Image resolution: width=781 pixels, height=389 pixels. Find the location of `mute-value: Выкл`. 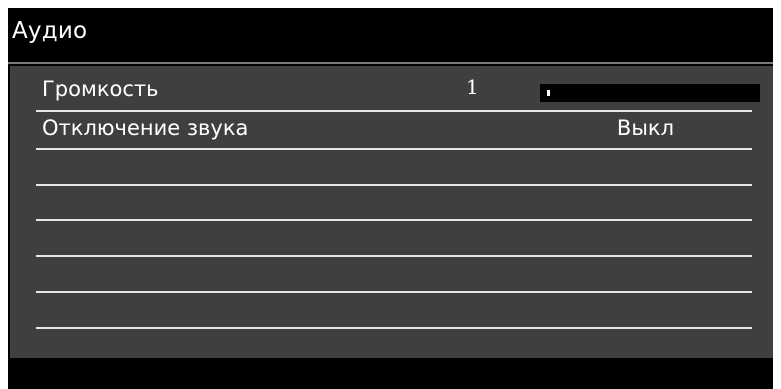

mute-value: Выкл is located at coordinates (645, 128).